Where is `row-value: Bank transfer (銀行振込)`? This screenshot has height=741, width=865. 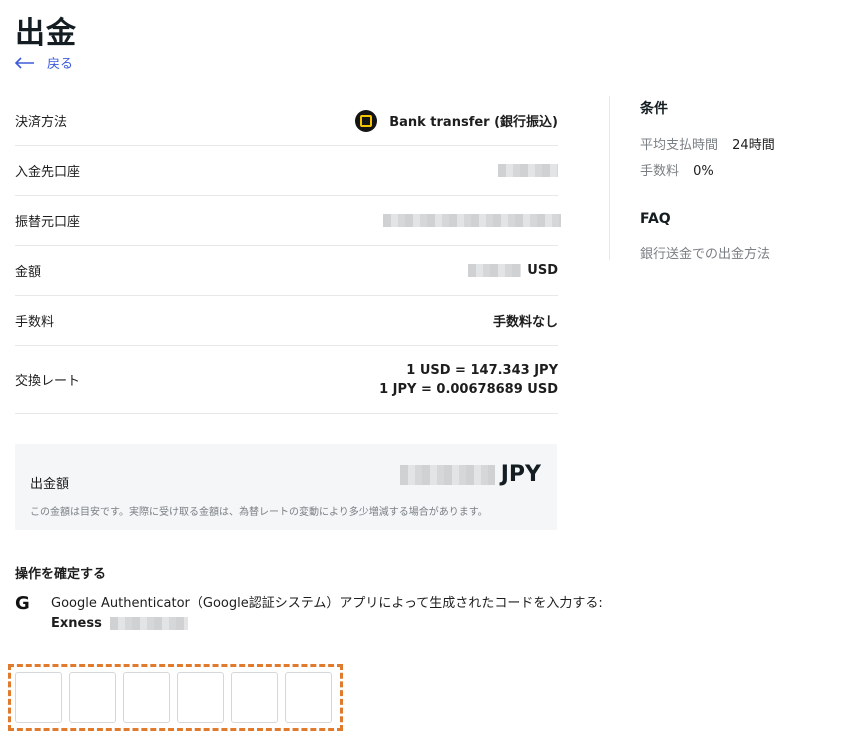 row-value: Bank transfer (銀行振込) is located at coordinates (456, 120).